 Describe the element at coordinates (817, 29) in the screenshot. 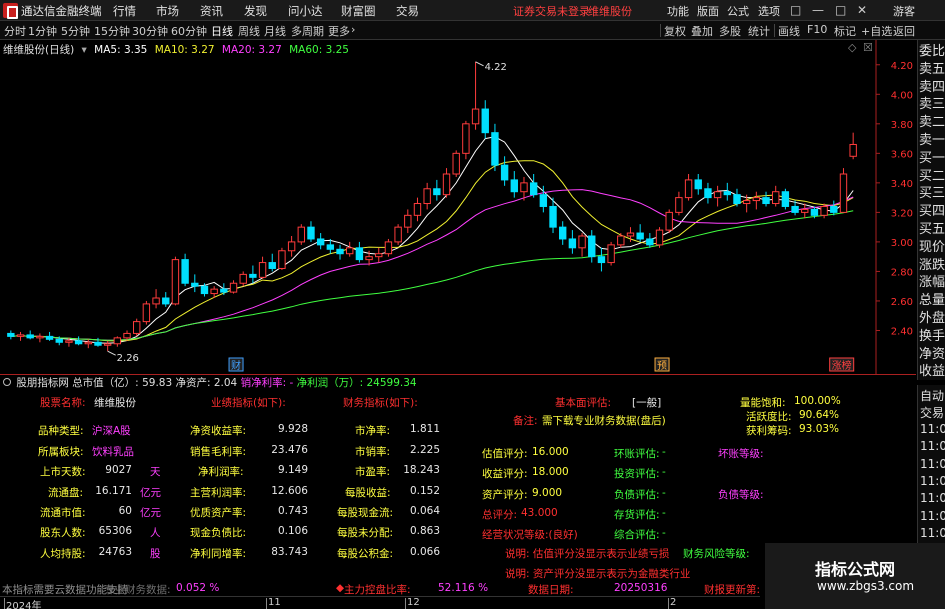

I see `f10-button: F10` at that location.